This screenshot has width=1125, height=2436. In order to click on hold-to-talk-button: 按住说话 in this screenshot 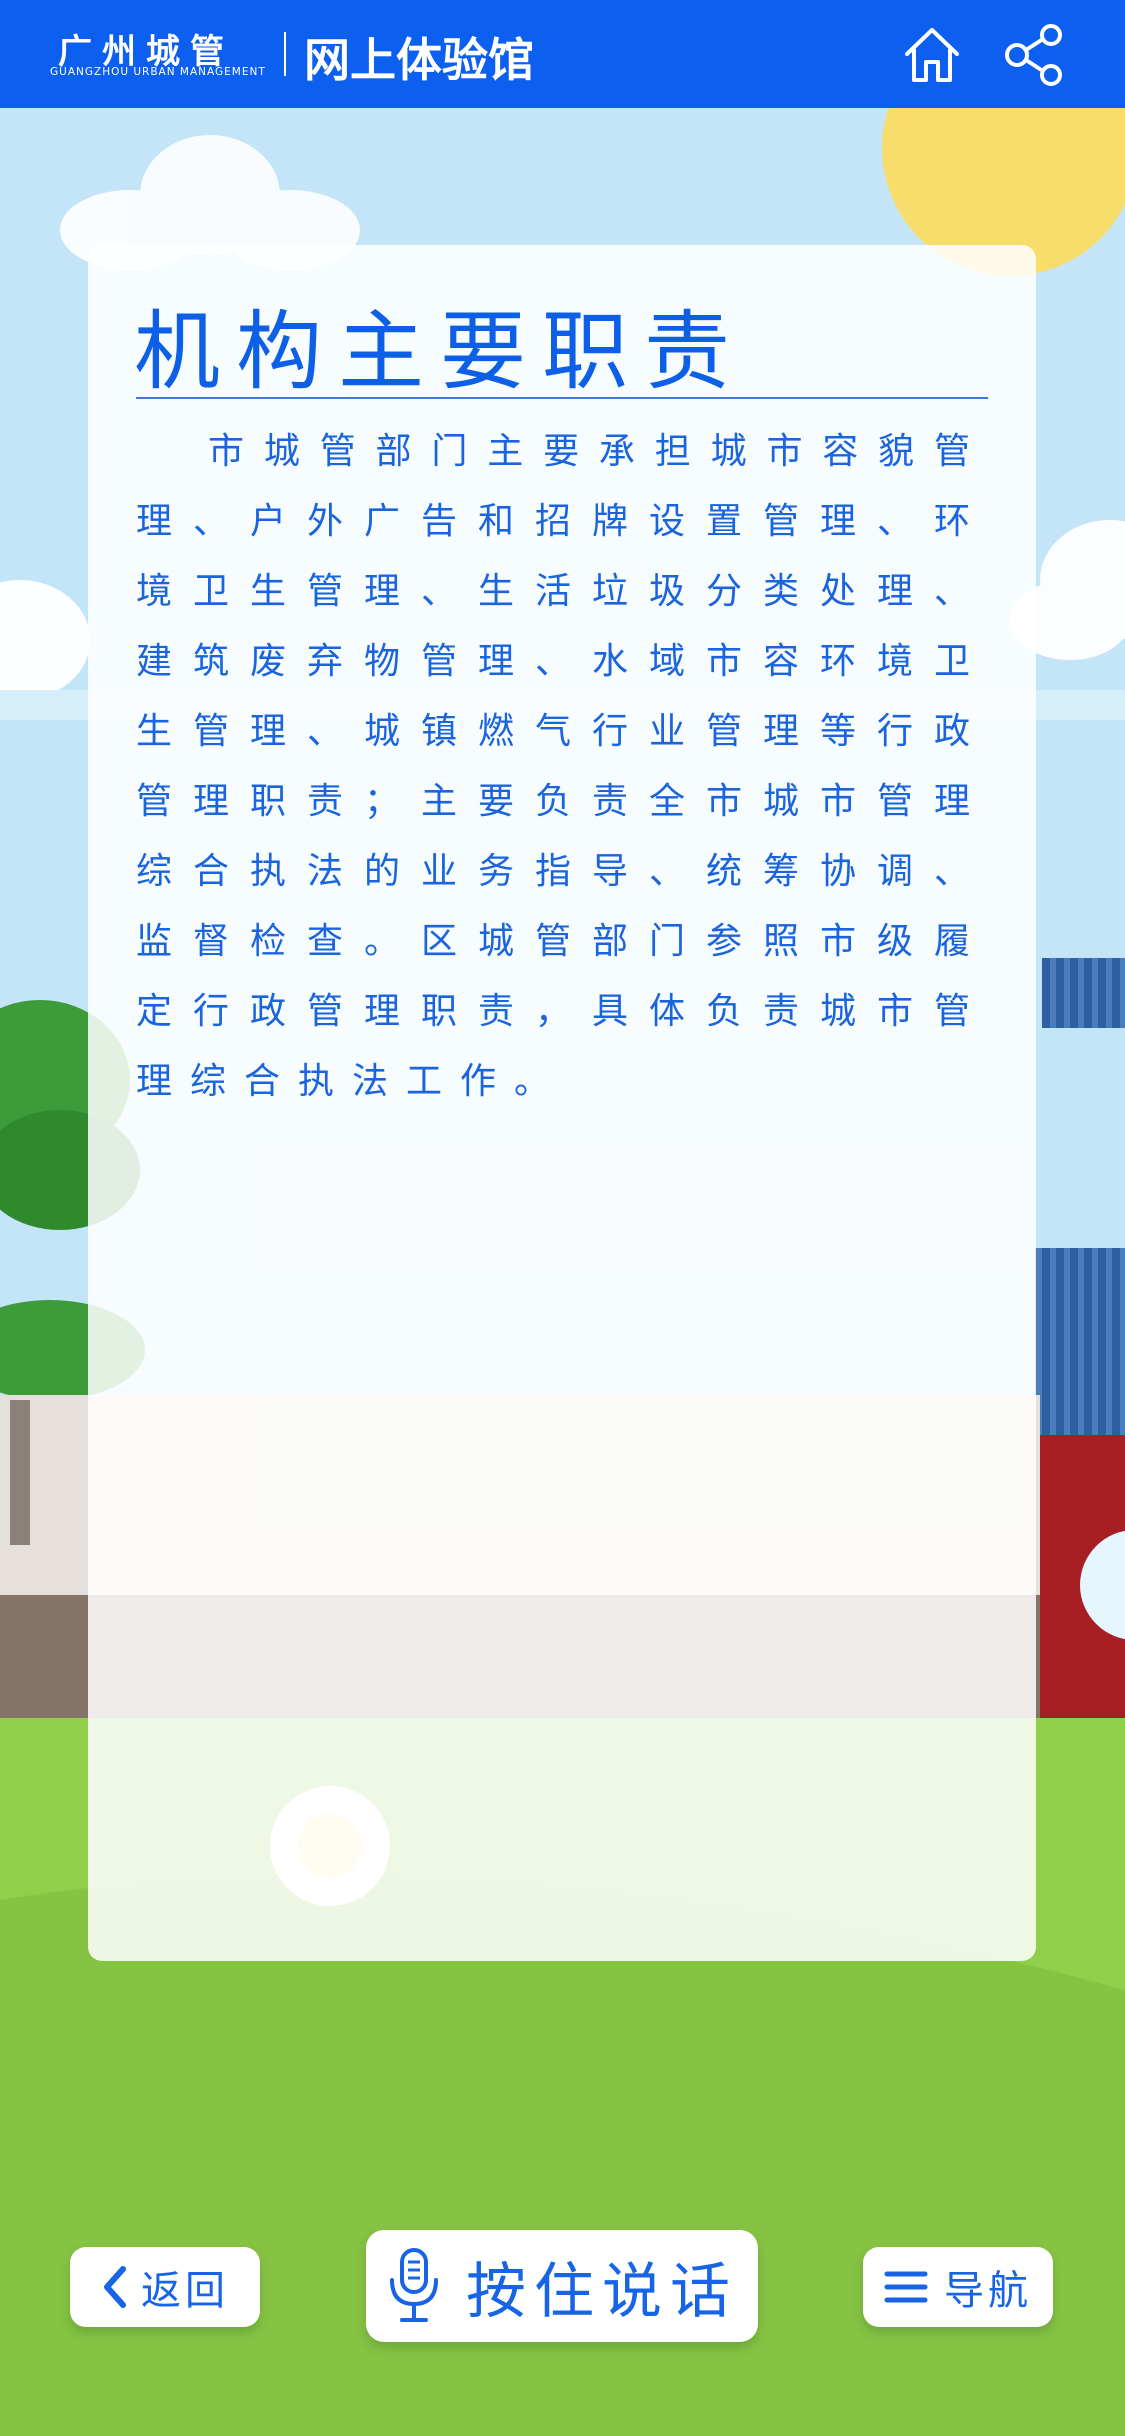, I will do `click(562, 2286)`.